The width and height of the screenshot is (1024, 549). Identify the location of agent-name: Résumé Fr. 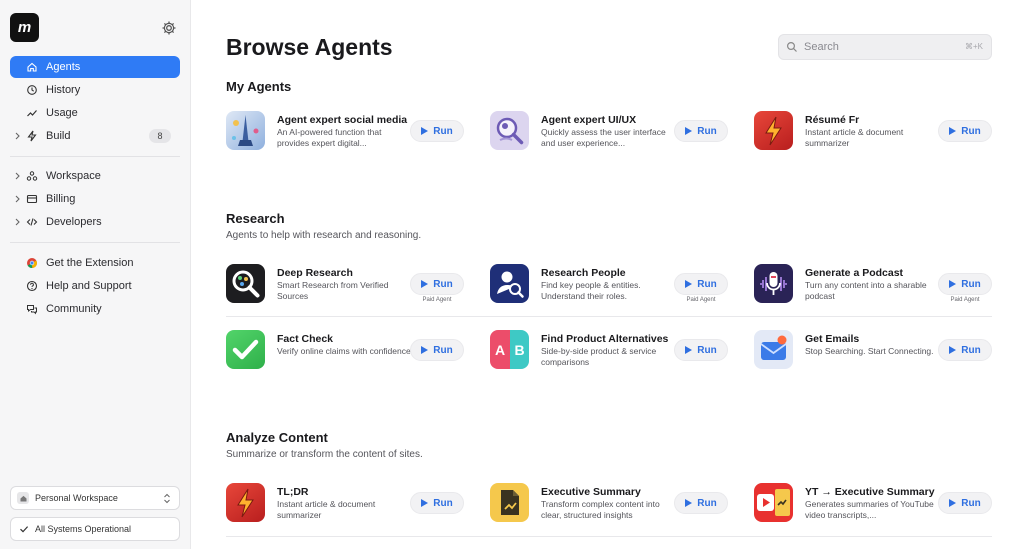
(832, 120).